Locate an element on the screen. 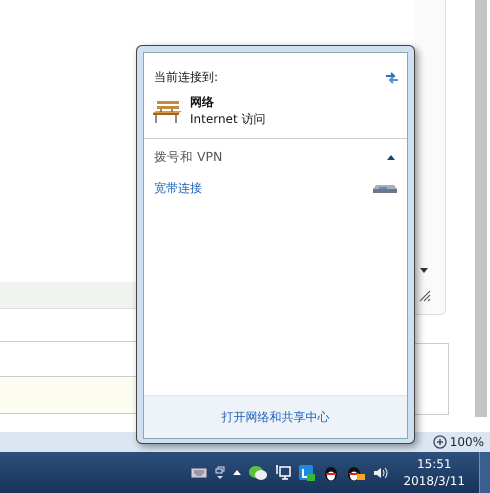  network-center-link: 打开网络和共享中心 is located at coordinates (276, 417).